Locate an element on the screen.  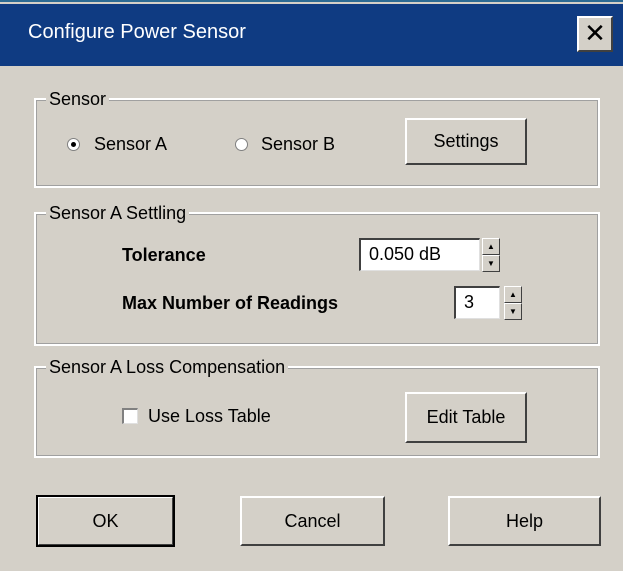
sensor-group-label: Sensor is located at coordinates (78, 99).